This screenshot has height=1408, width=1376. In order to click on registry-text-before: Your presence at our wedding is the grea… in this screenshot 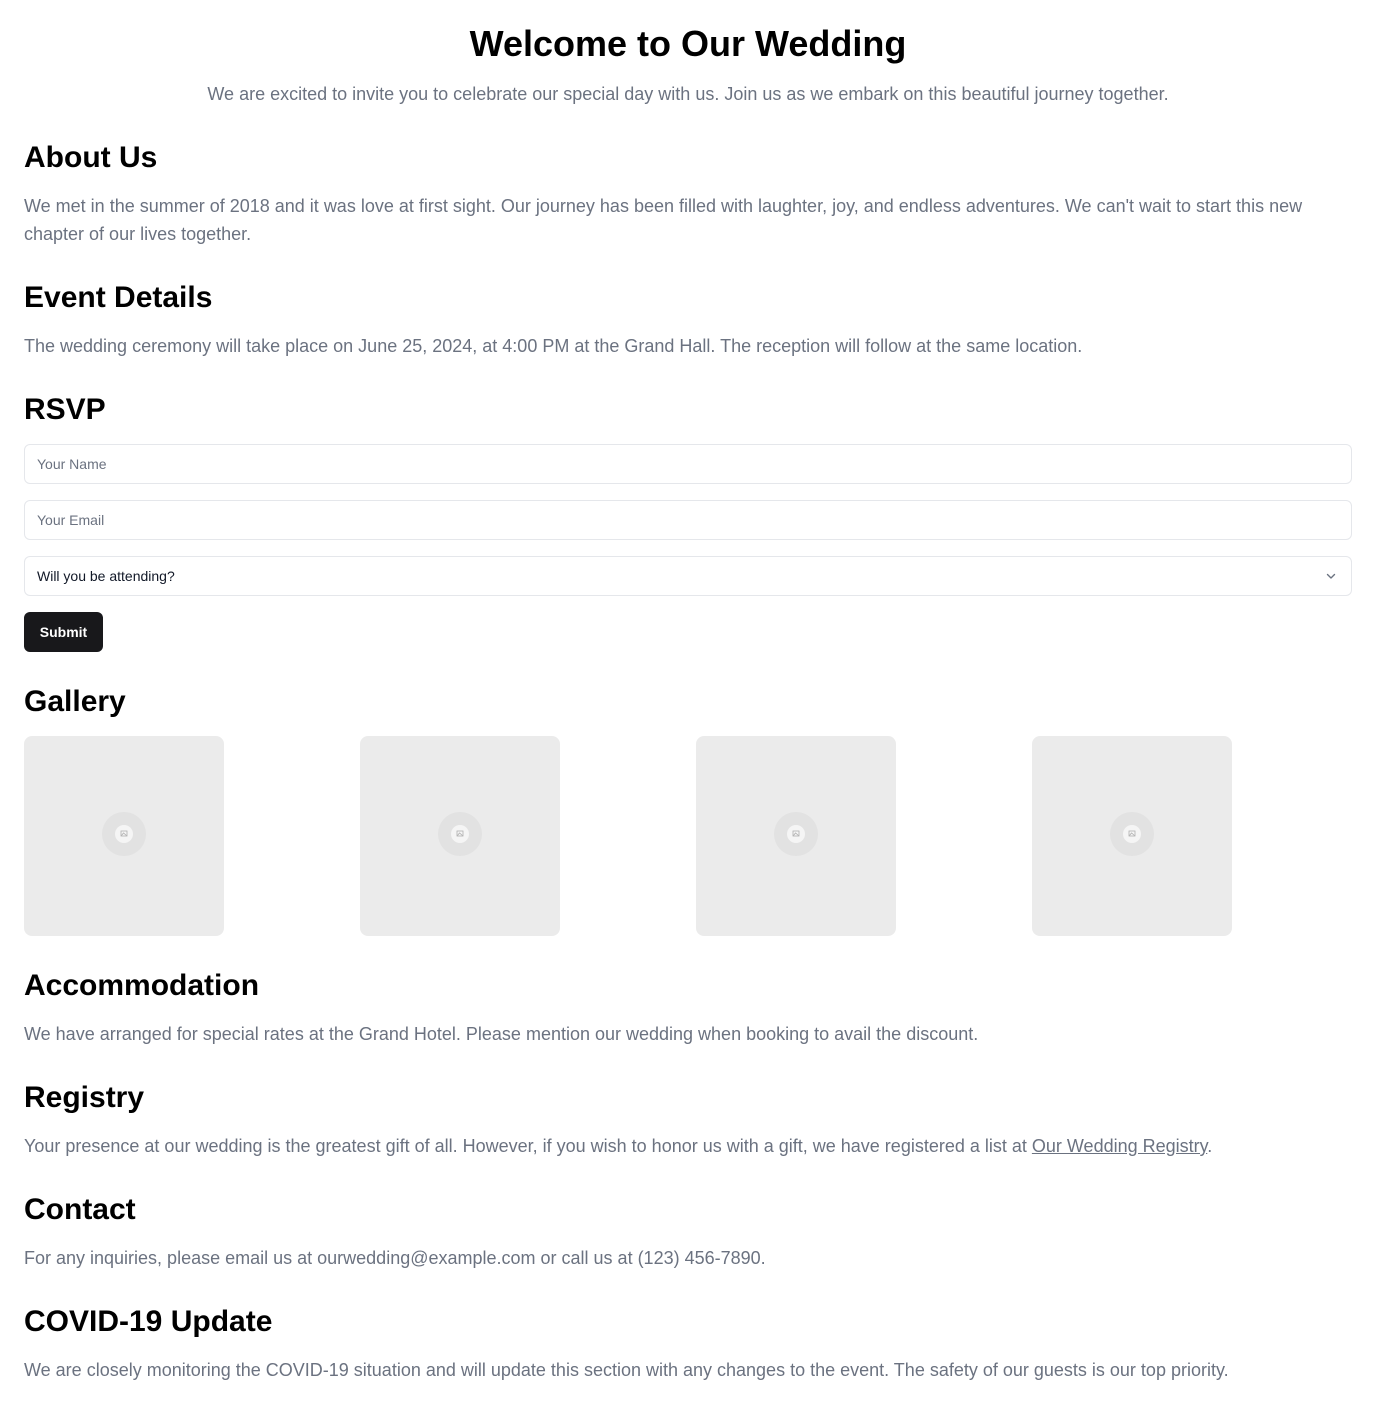, I will do `click(528, 1146)`.